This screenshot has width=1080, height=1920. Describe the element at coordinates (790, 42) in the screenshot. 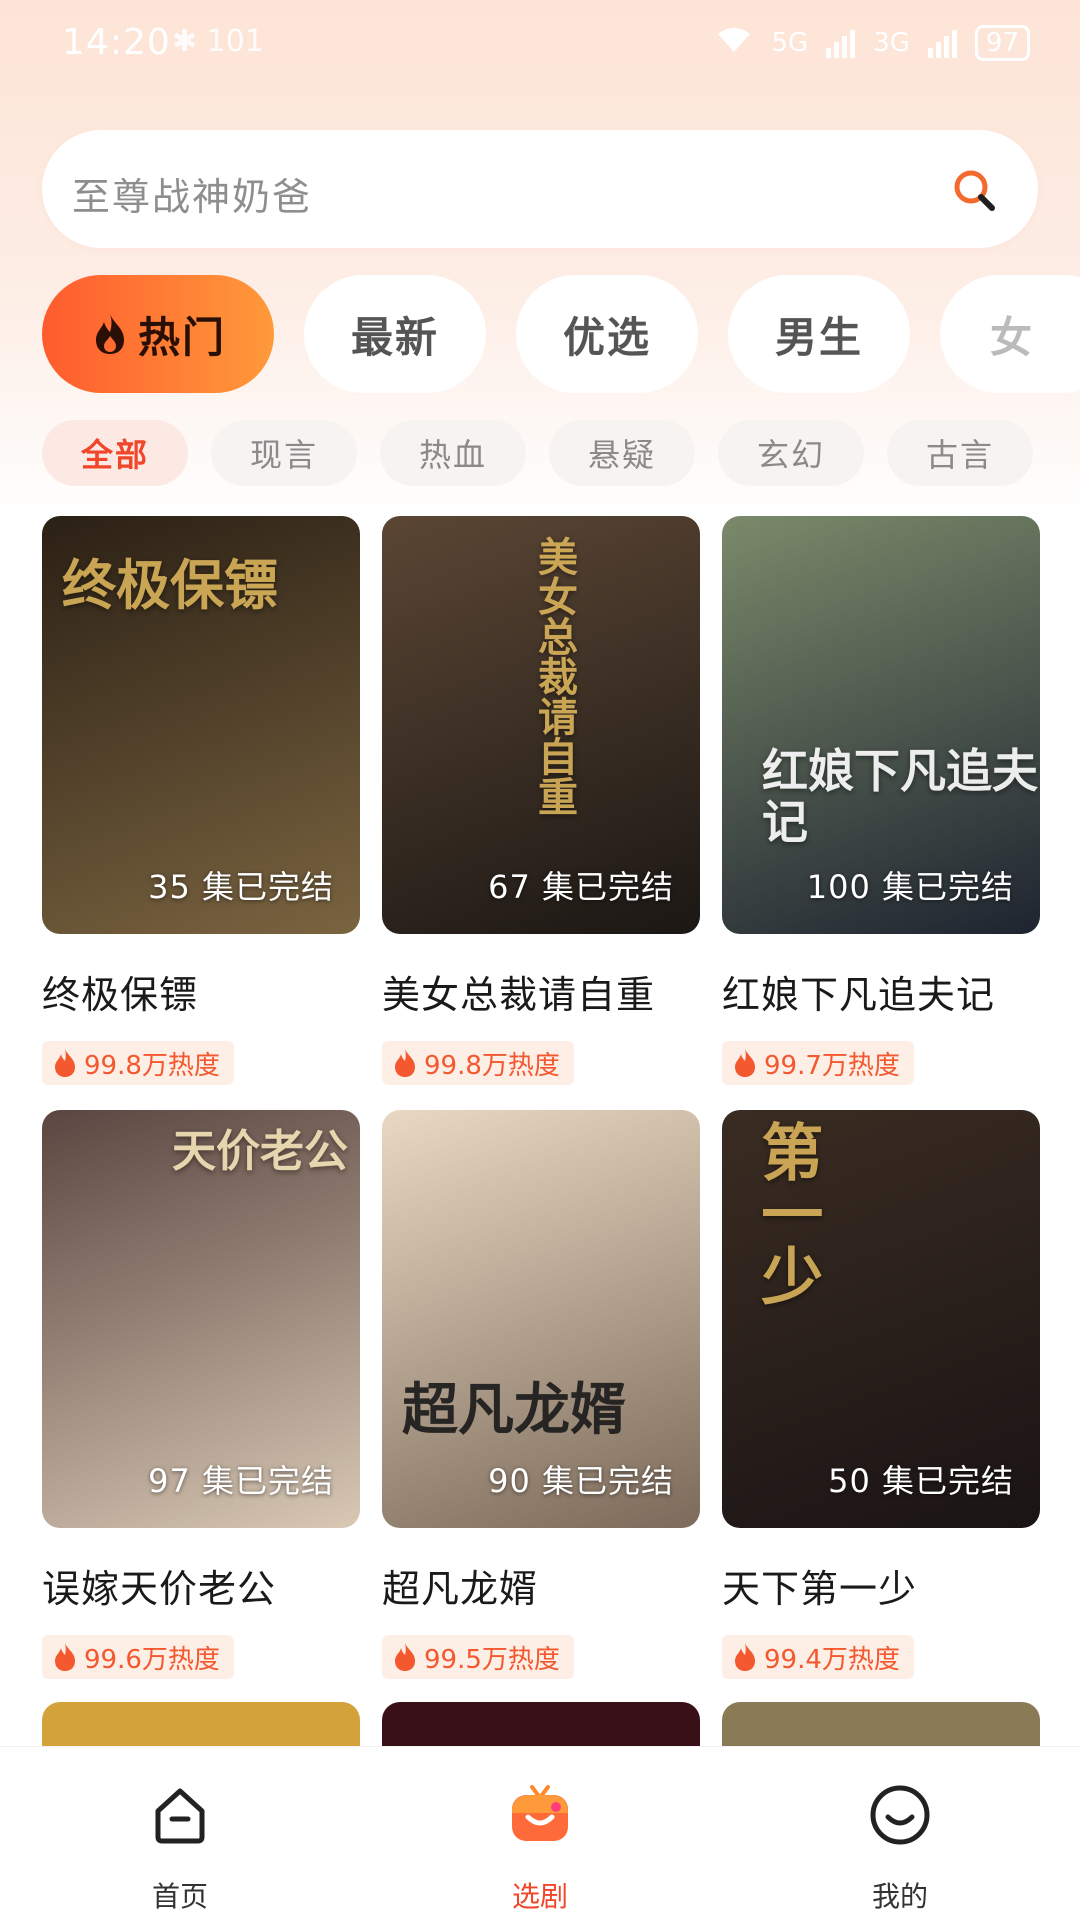

I see `network-5g-label: 5G` at that location.